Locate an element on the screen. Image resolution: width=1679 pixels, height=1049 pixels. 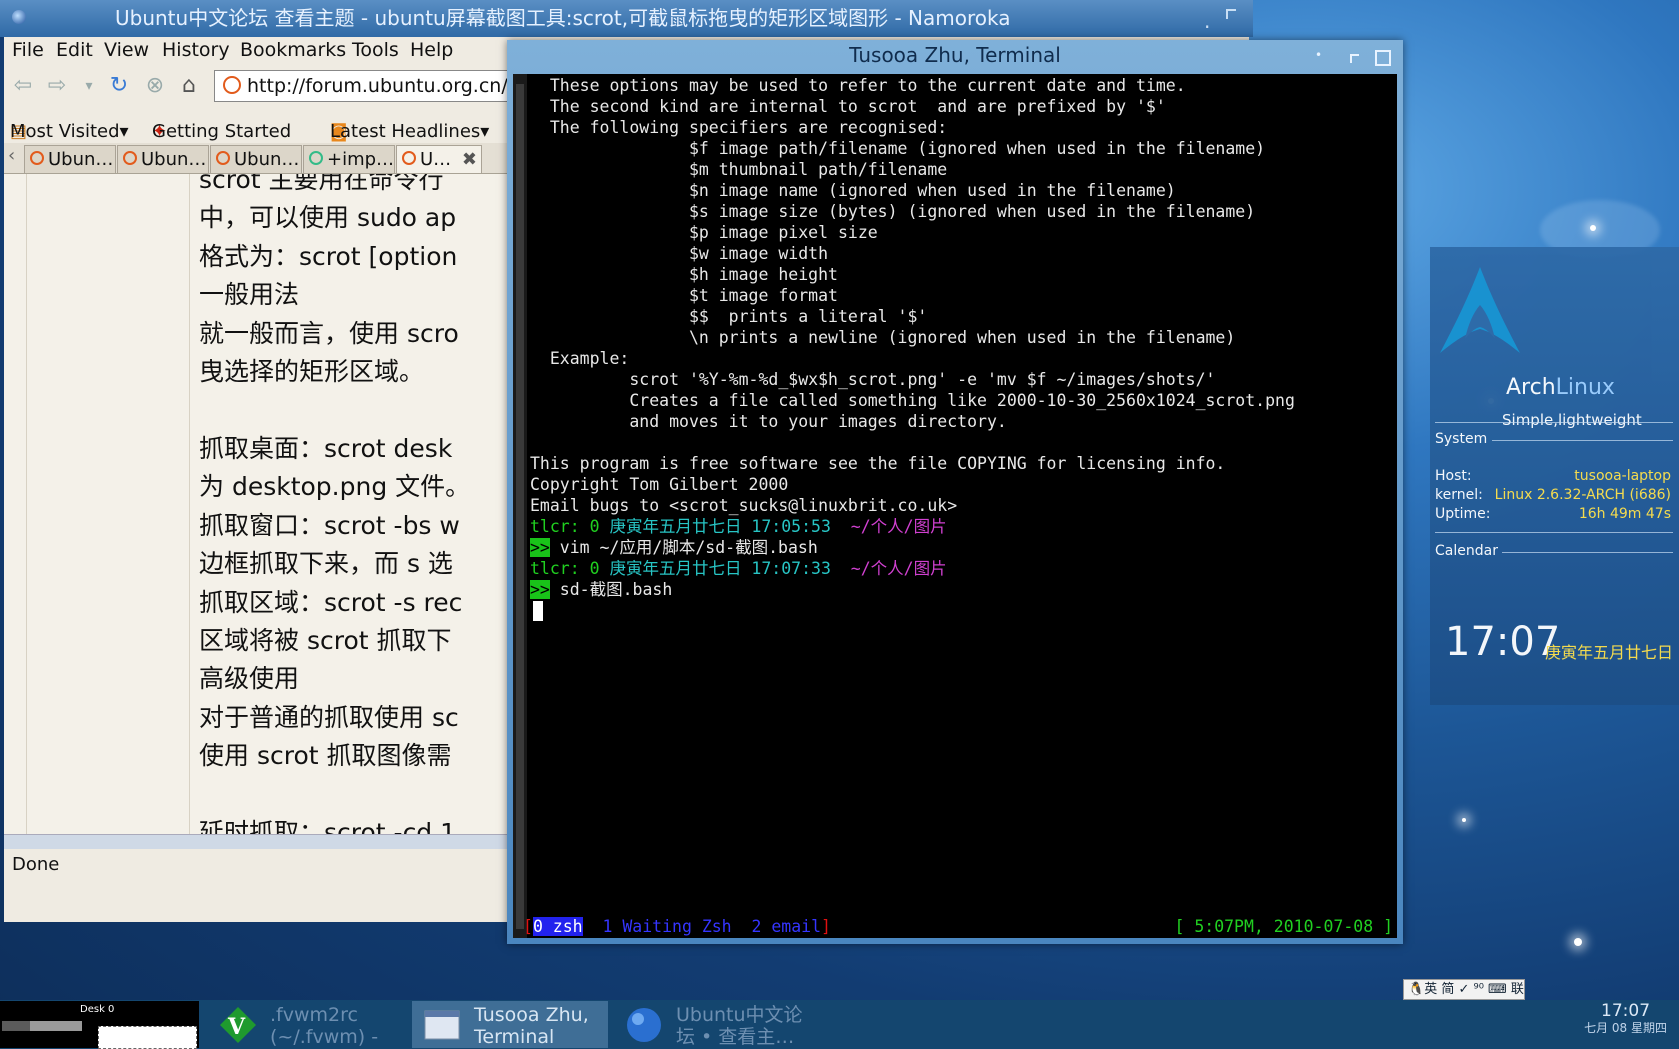
menu-help: Help is located at coordinates (431, 50).